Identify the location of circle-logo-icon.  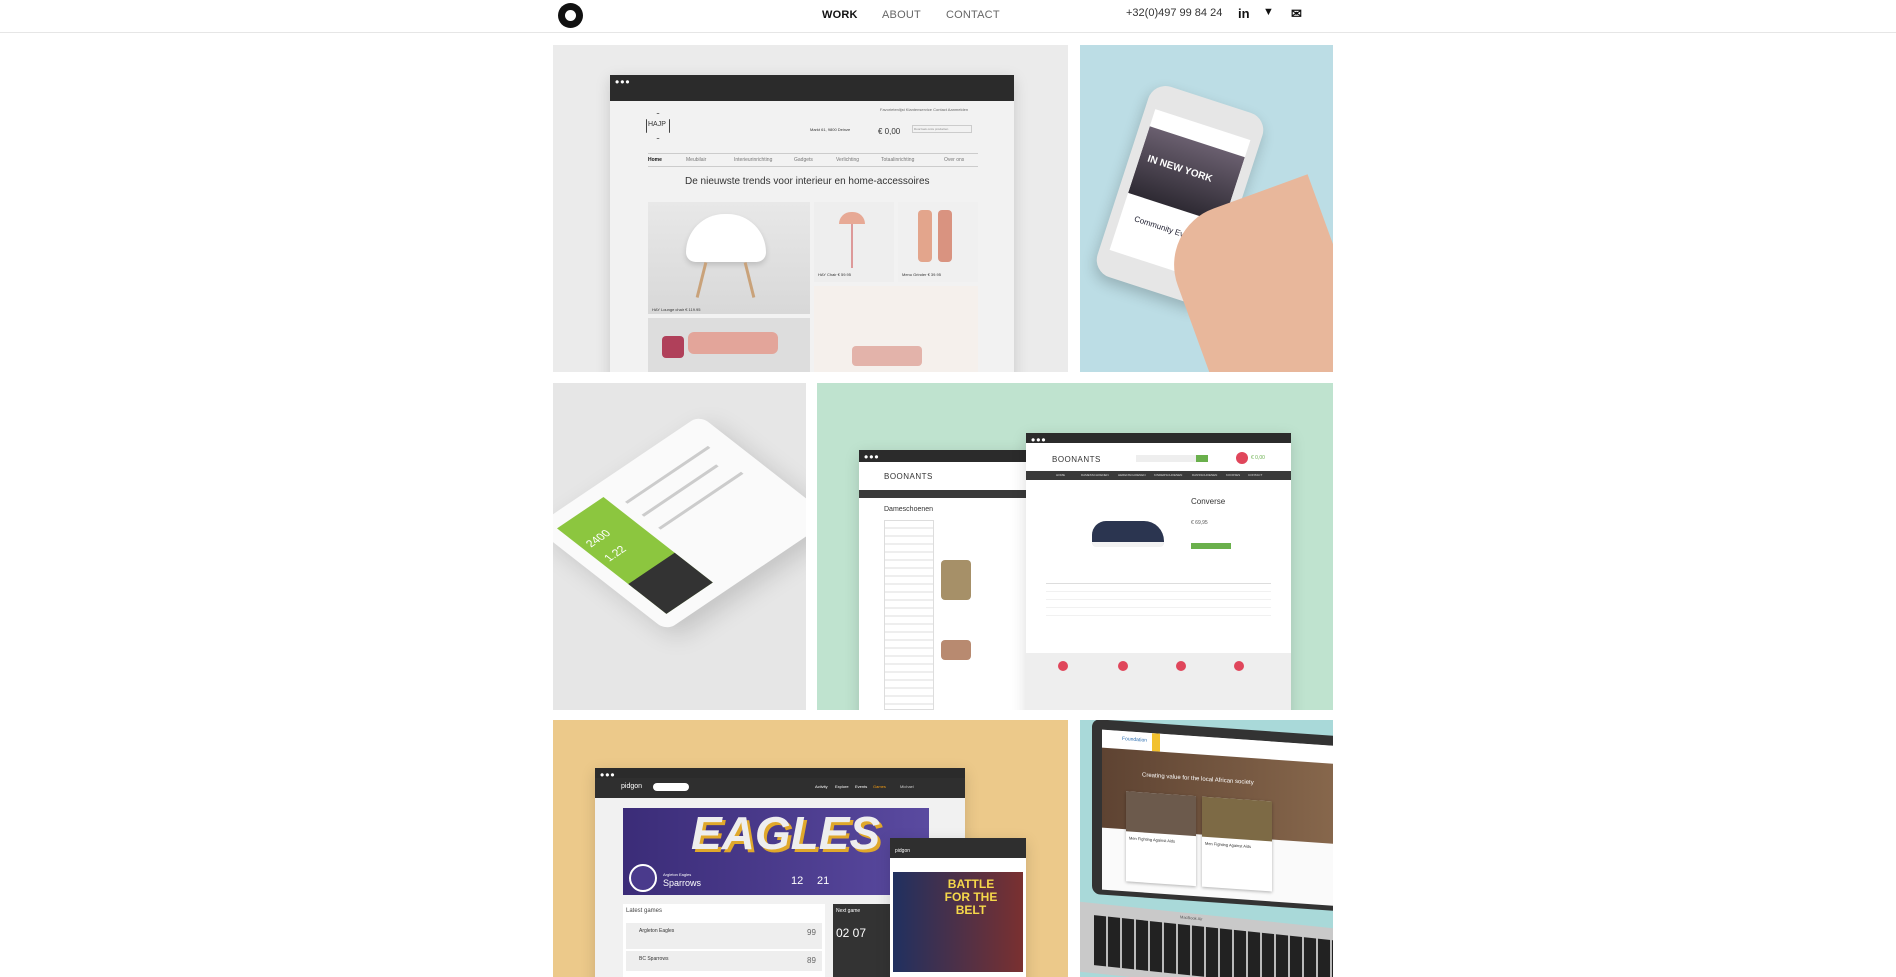
(570, 15).